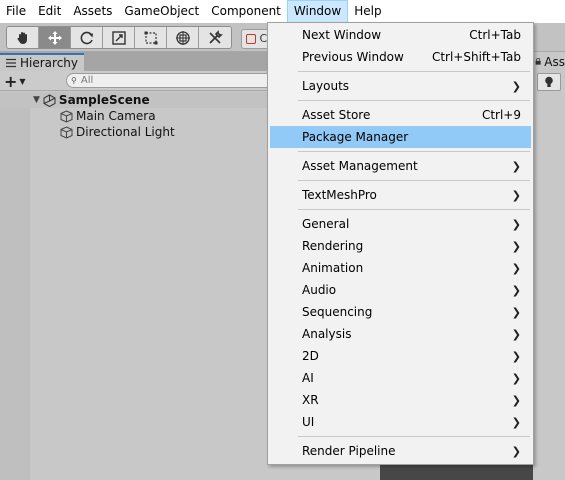 The width and height of the screenshot is (565, 480). Describe the element at coordinates (360, 166) in the screenshot. I see `menu-item-label: Asset Management` at that location.